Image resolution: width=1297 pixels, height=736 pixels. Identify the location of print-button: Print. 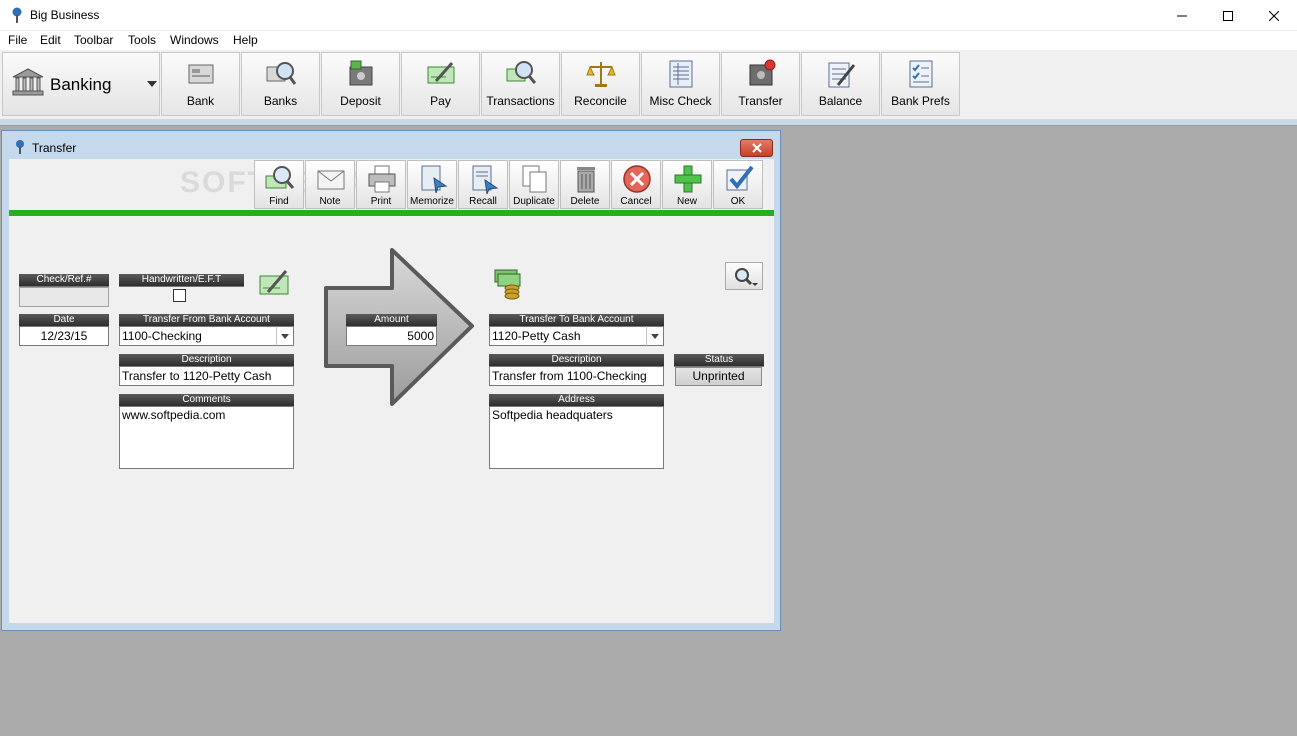
(381, 184).